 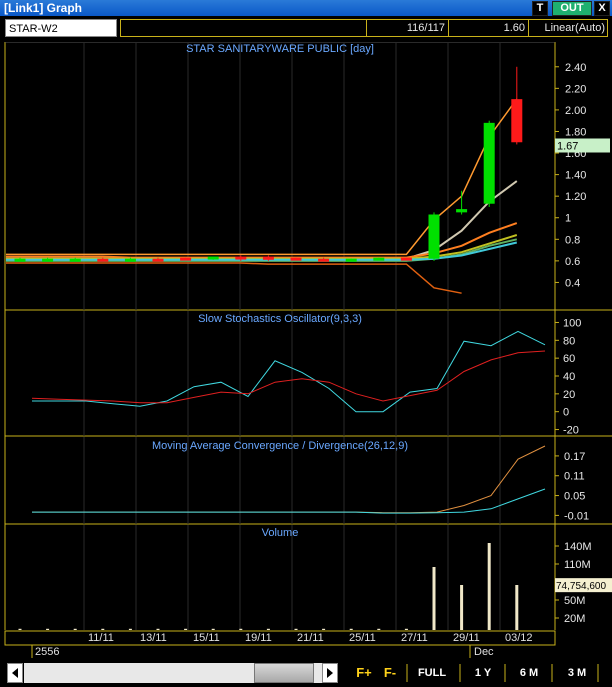 I want to click on y-tick-label: 60, so click(x=569, y=359).